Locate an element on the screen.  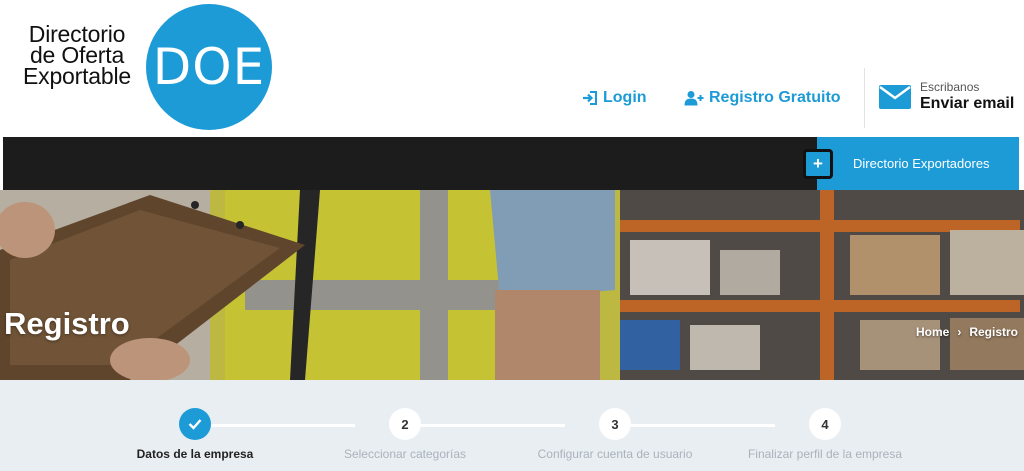
logo-text: Directorio de Oferta Exportable is located at coordinates (77, 56).